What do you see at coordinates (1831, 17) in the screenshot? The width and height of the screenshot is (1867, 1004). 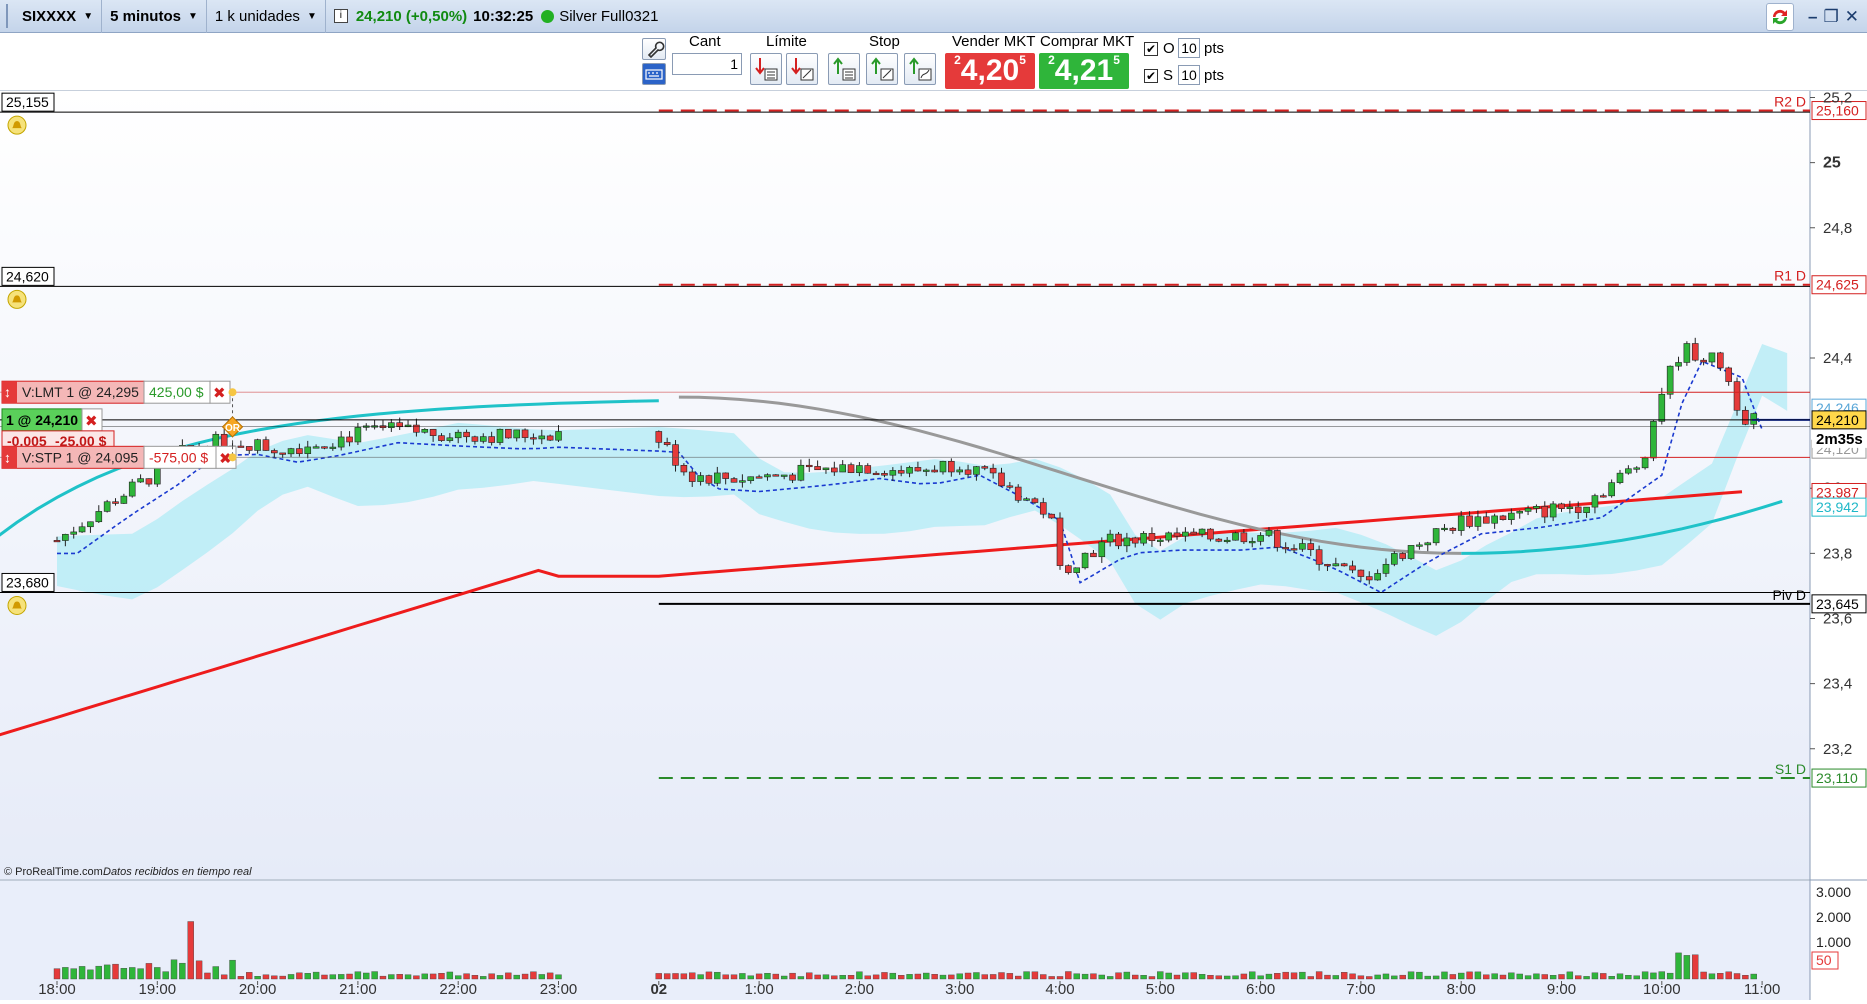 I see `restore-icon: ❐` at bounding box center [1831, 17].